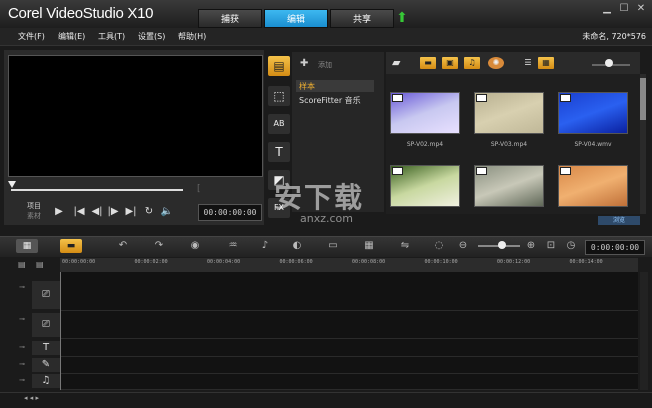 The image size is (652, 408). Describe the element at coordinates (472, 63) in the screenshot. I see `audio-filter-icon: ♫` at that location.